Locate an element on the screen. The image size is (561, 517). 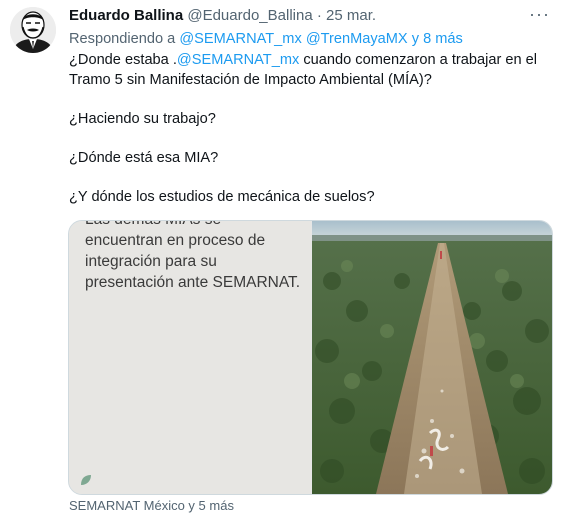
document-line: presentación ante SEMARNAT. is located at coordinates (193, 282).